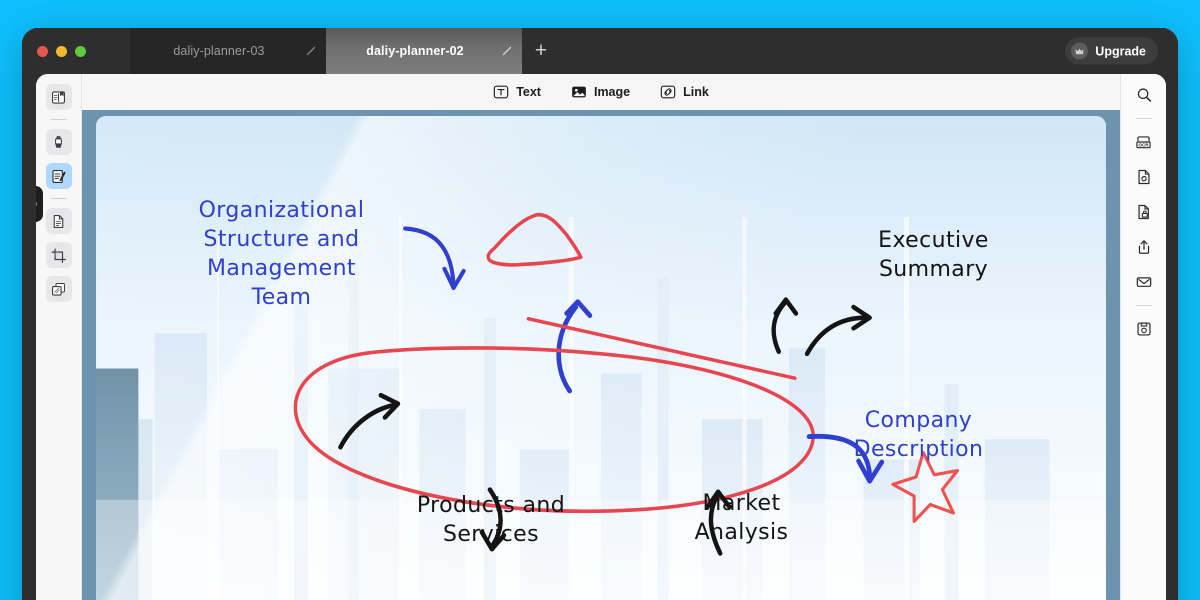  Describe the element at coordinates (58, 176) in the screenshot. I see `annotate-icon` at that location.